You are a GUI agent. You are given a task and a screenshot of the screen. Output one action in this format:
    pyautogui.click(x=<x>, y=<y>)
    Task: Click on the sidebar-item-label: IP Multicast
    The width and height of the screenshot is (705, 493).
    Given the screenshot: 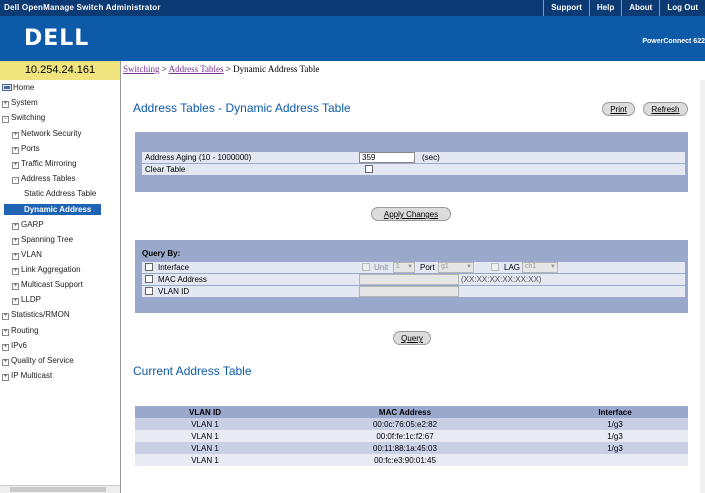 What is the action you would take?
    pyautogui.click(x=32, y=375)
    